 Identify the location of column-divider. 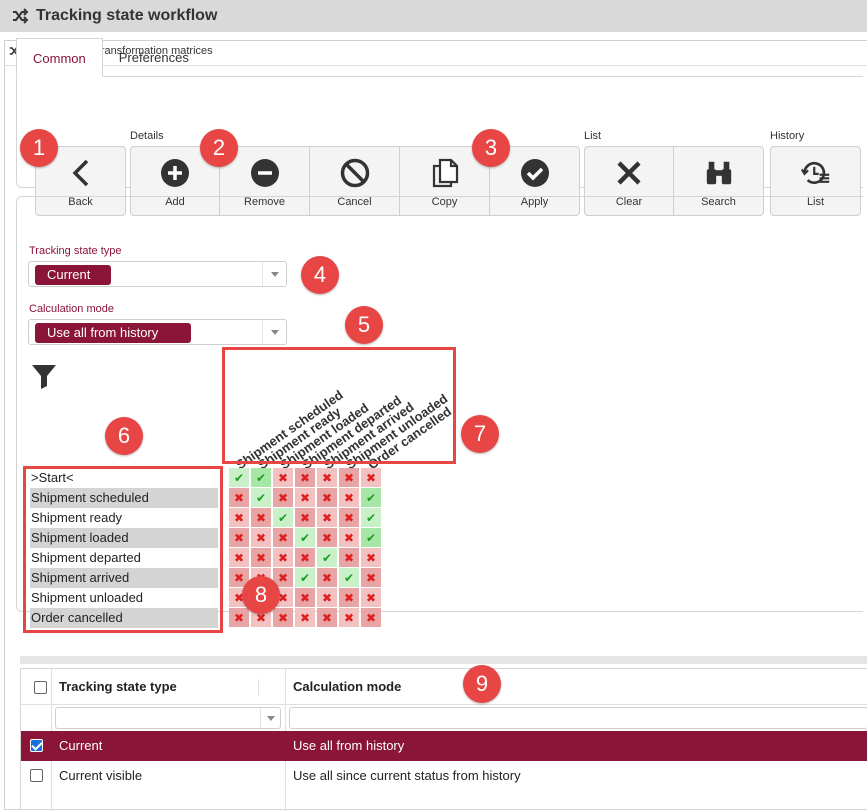
(258, 687).